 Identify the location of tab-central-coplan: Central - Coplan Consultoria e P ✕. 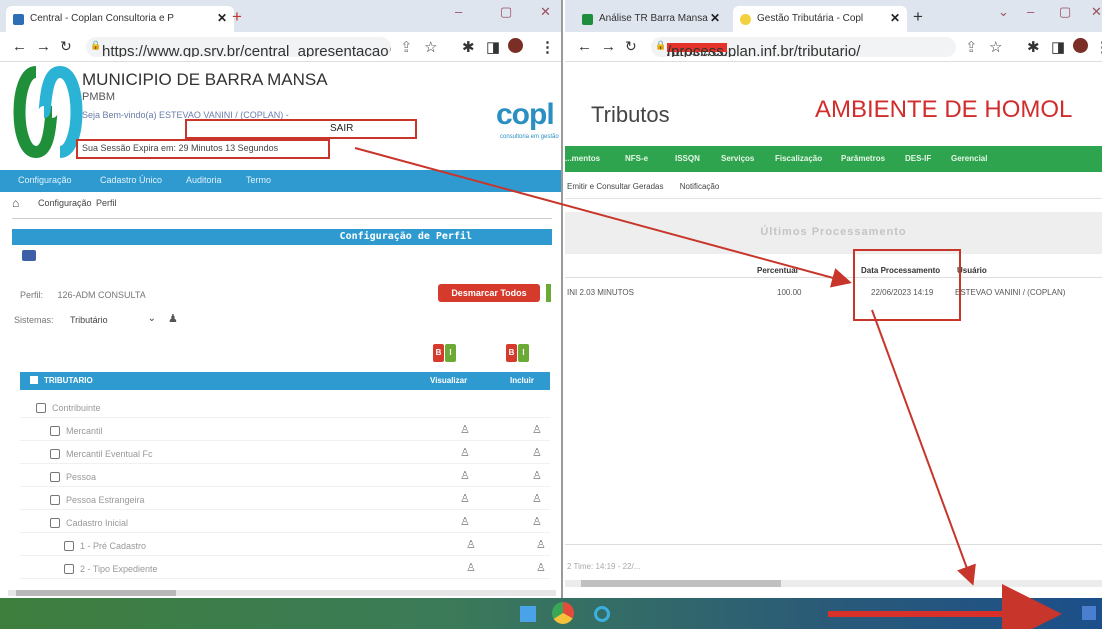
(120, 19).